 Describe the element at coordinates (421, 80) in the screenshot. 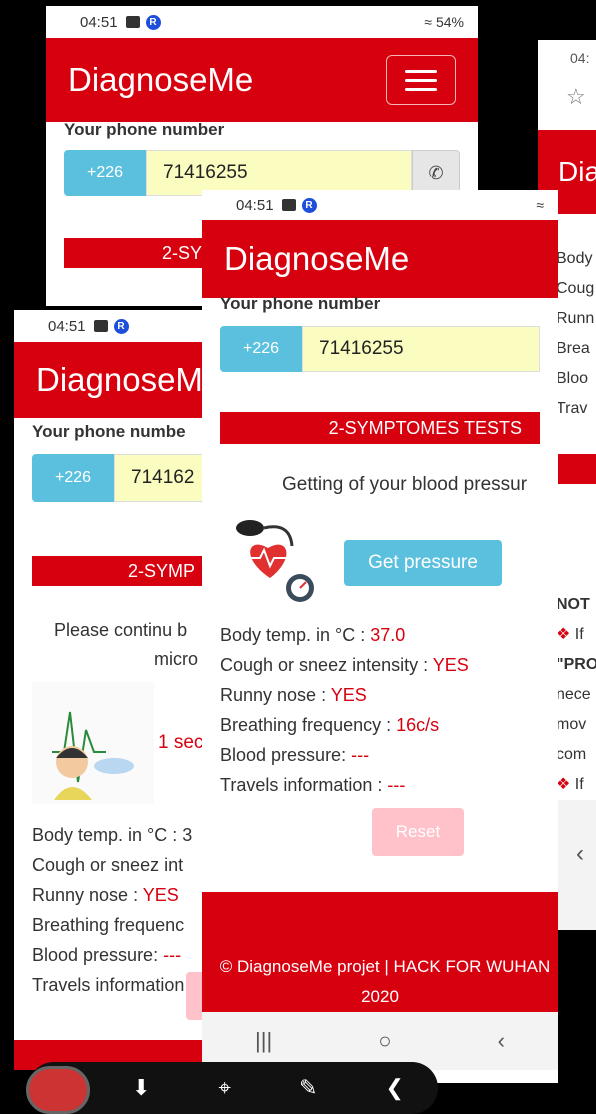

I see `menu-toggle-button` at that location.